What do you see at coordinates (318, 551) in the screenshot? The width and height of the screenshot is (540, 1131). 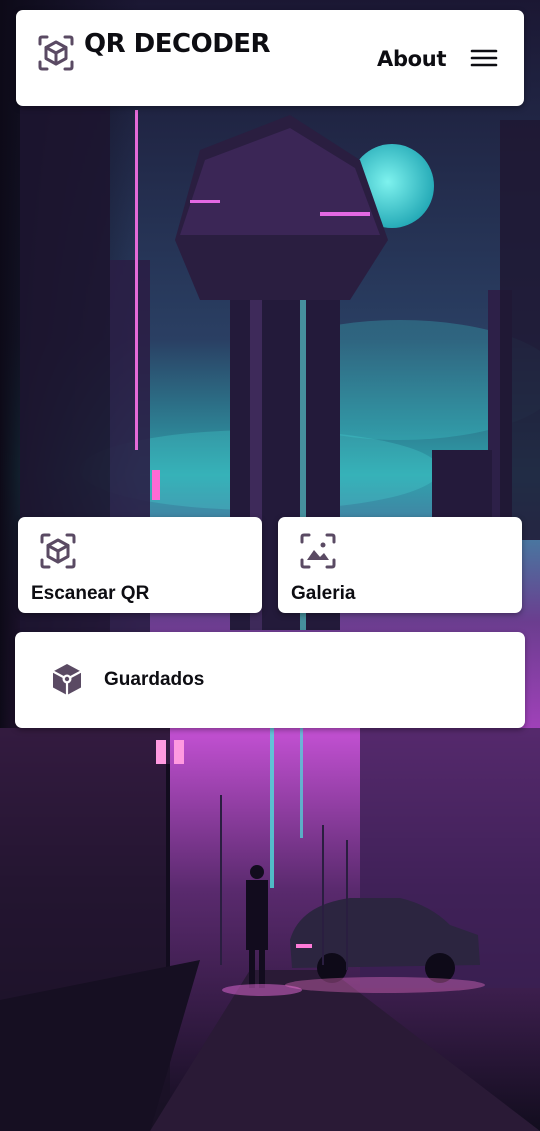 I see `image-gallery-icon` at bounding box center [318, 551].